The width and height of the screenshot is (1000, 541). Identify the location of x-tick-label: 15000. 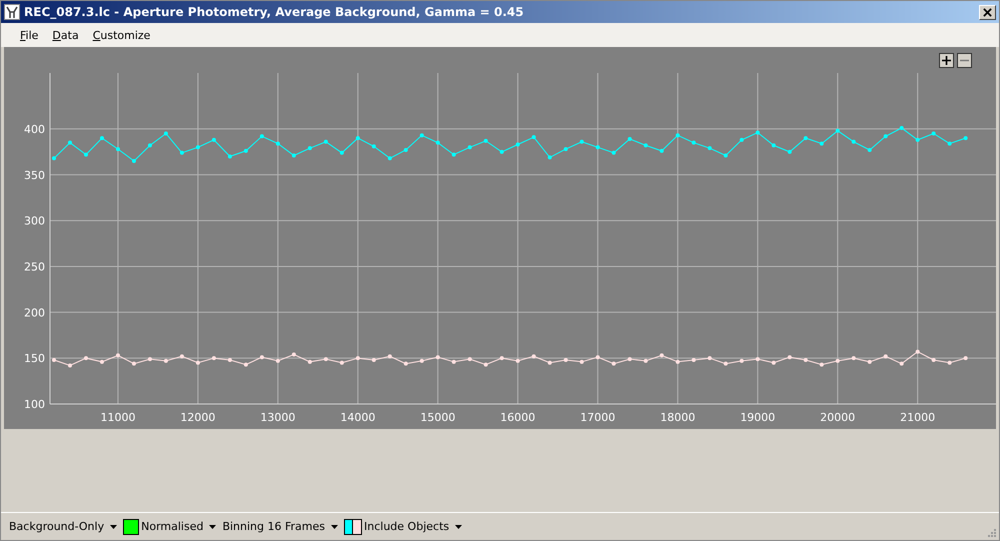
(438, 417).